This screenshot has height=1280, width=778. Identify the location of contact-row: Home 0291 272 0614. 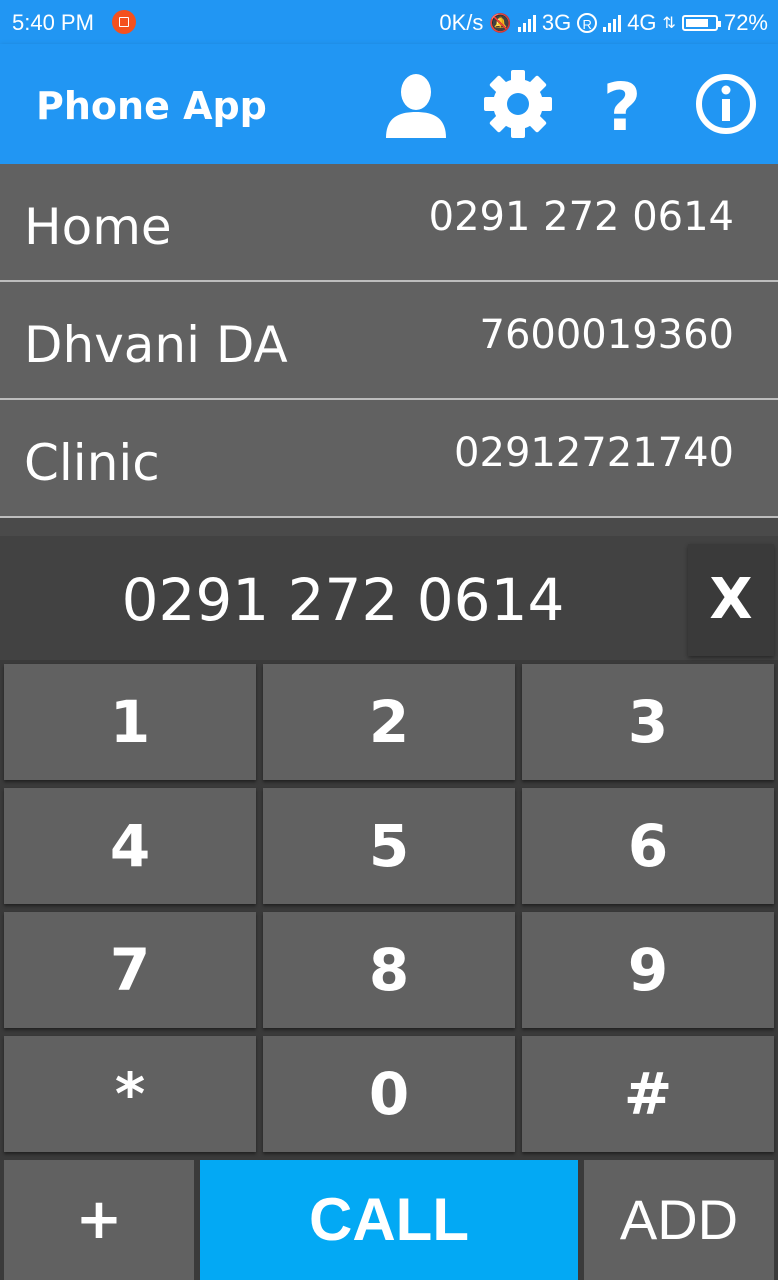
(389, 223).